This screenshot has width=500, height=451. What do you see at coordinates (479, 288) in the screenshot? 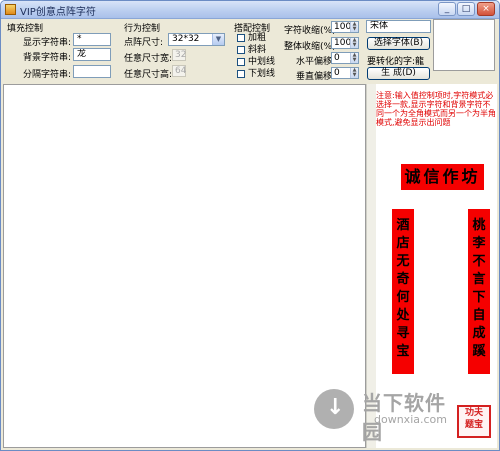
I see `couplet-right-text: 桃李不言下自成蹊` at bounding box center [479, 288].